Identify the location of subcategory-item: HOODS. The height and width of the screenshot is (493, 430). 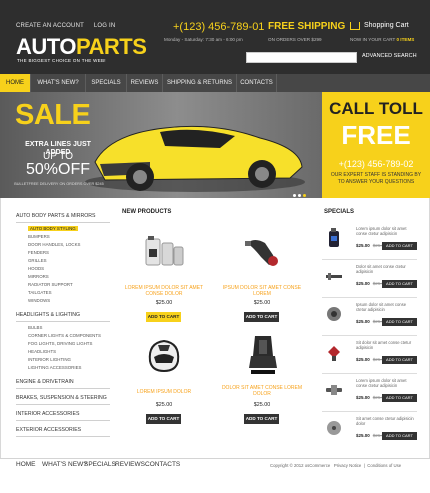
(36, 268).